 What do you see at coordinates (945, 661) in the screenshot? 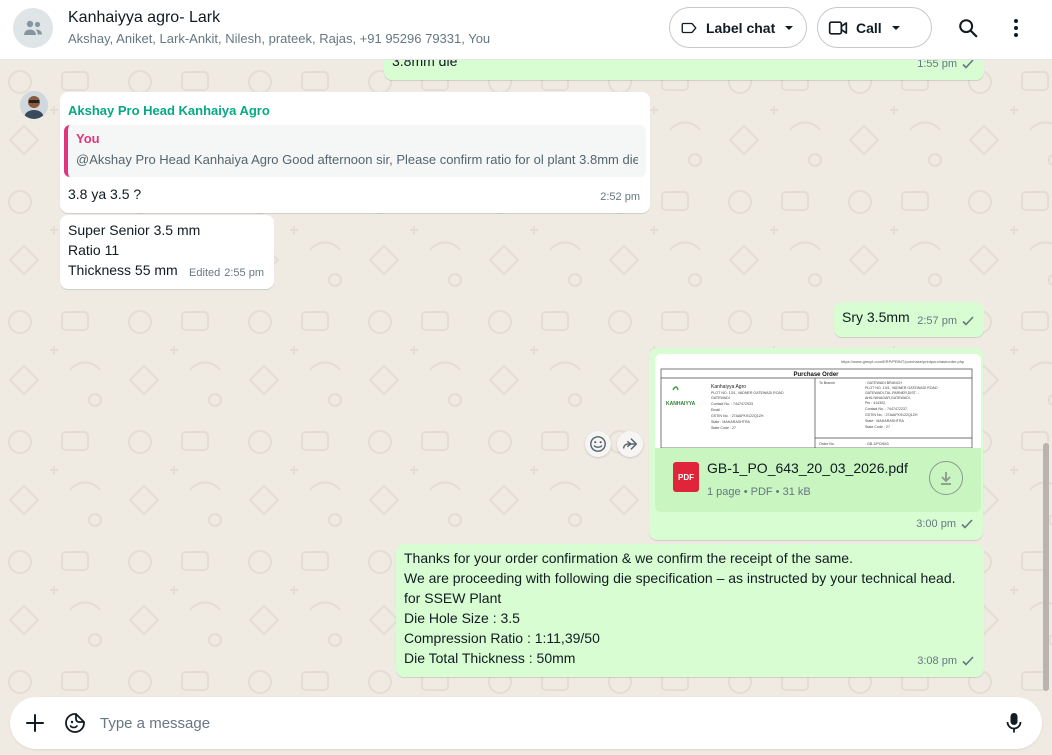
I see `message-time: 3:08 pm` at bounding box center [945, 661].